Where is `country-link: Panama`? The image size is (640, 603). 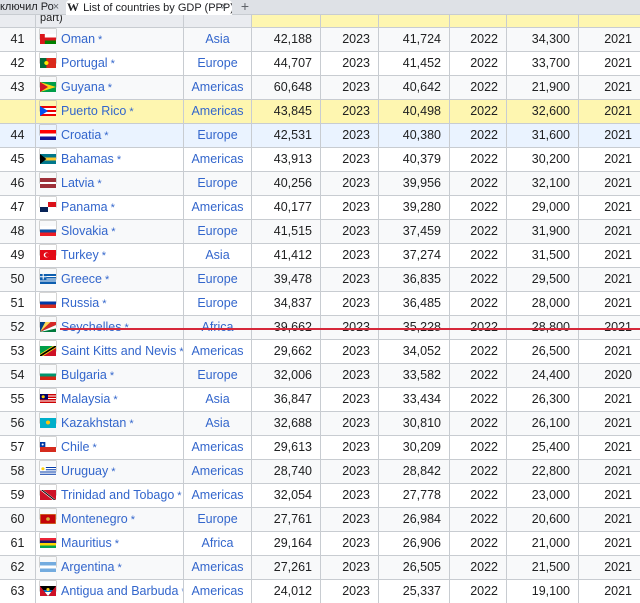 country-link: Panama is located at coordinates (84, 207).